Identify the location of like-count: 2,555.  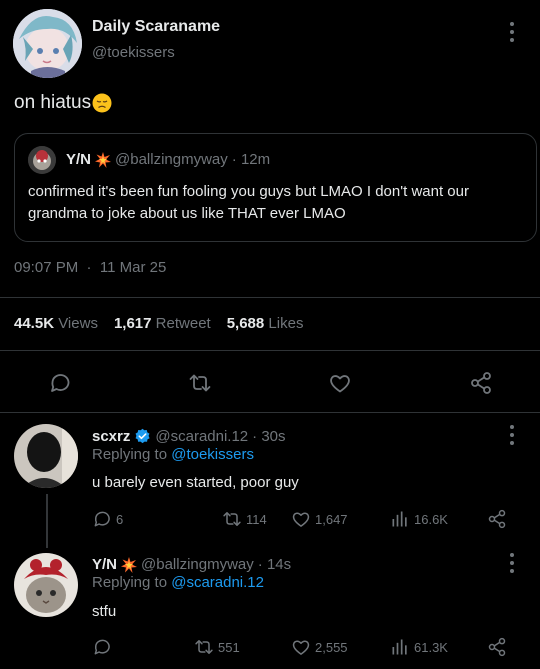
(331, 647).